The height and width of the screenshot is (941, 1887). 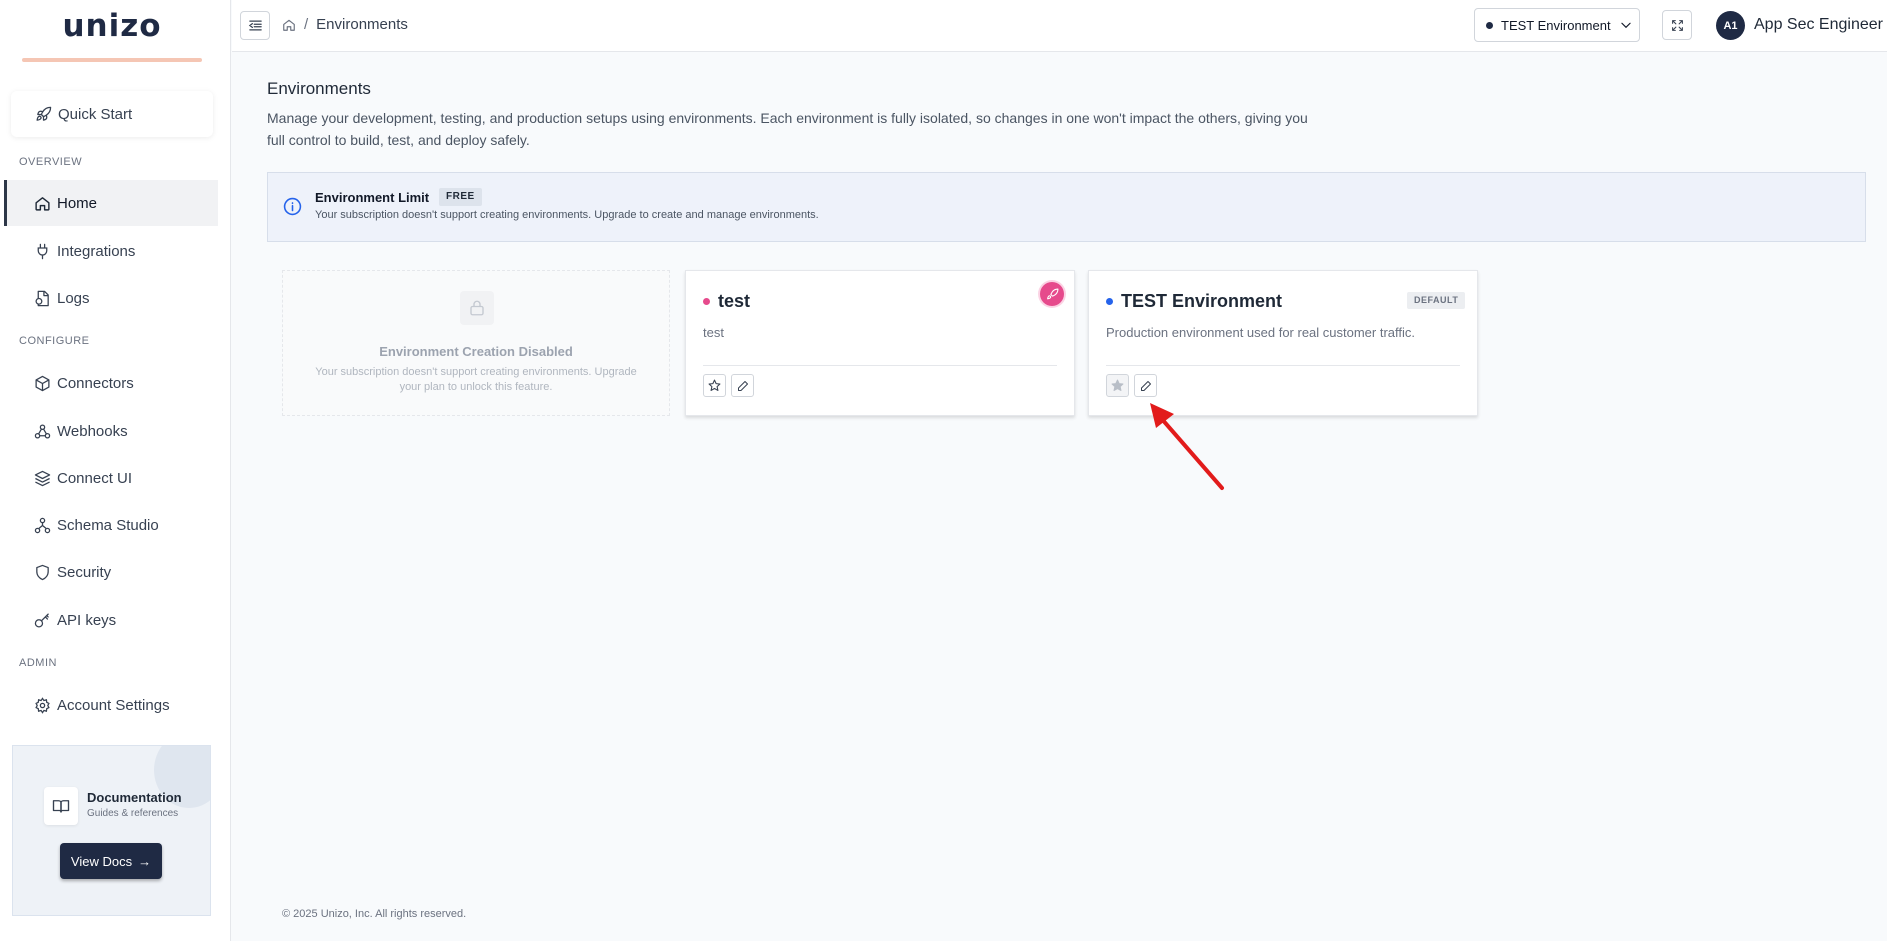 I want to click on section-label-admin: ADMIN, so click(x=38, y=663).